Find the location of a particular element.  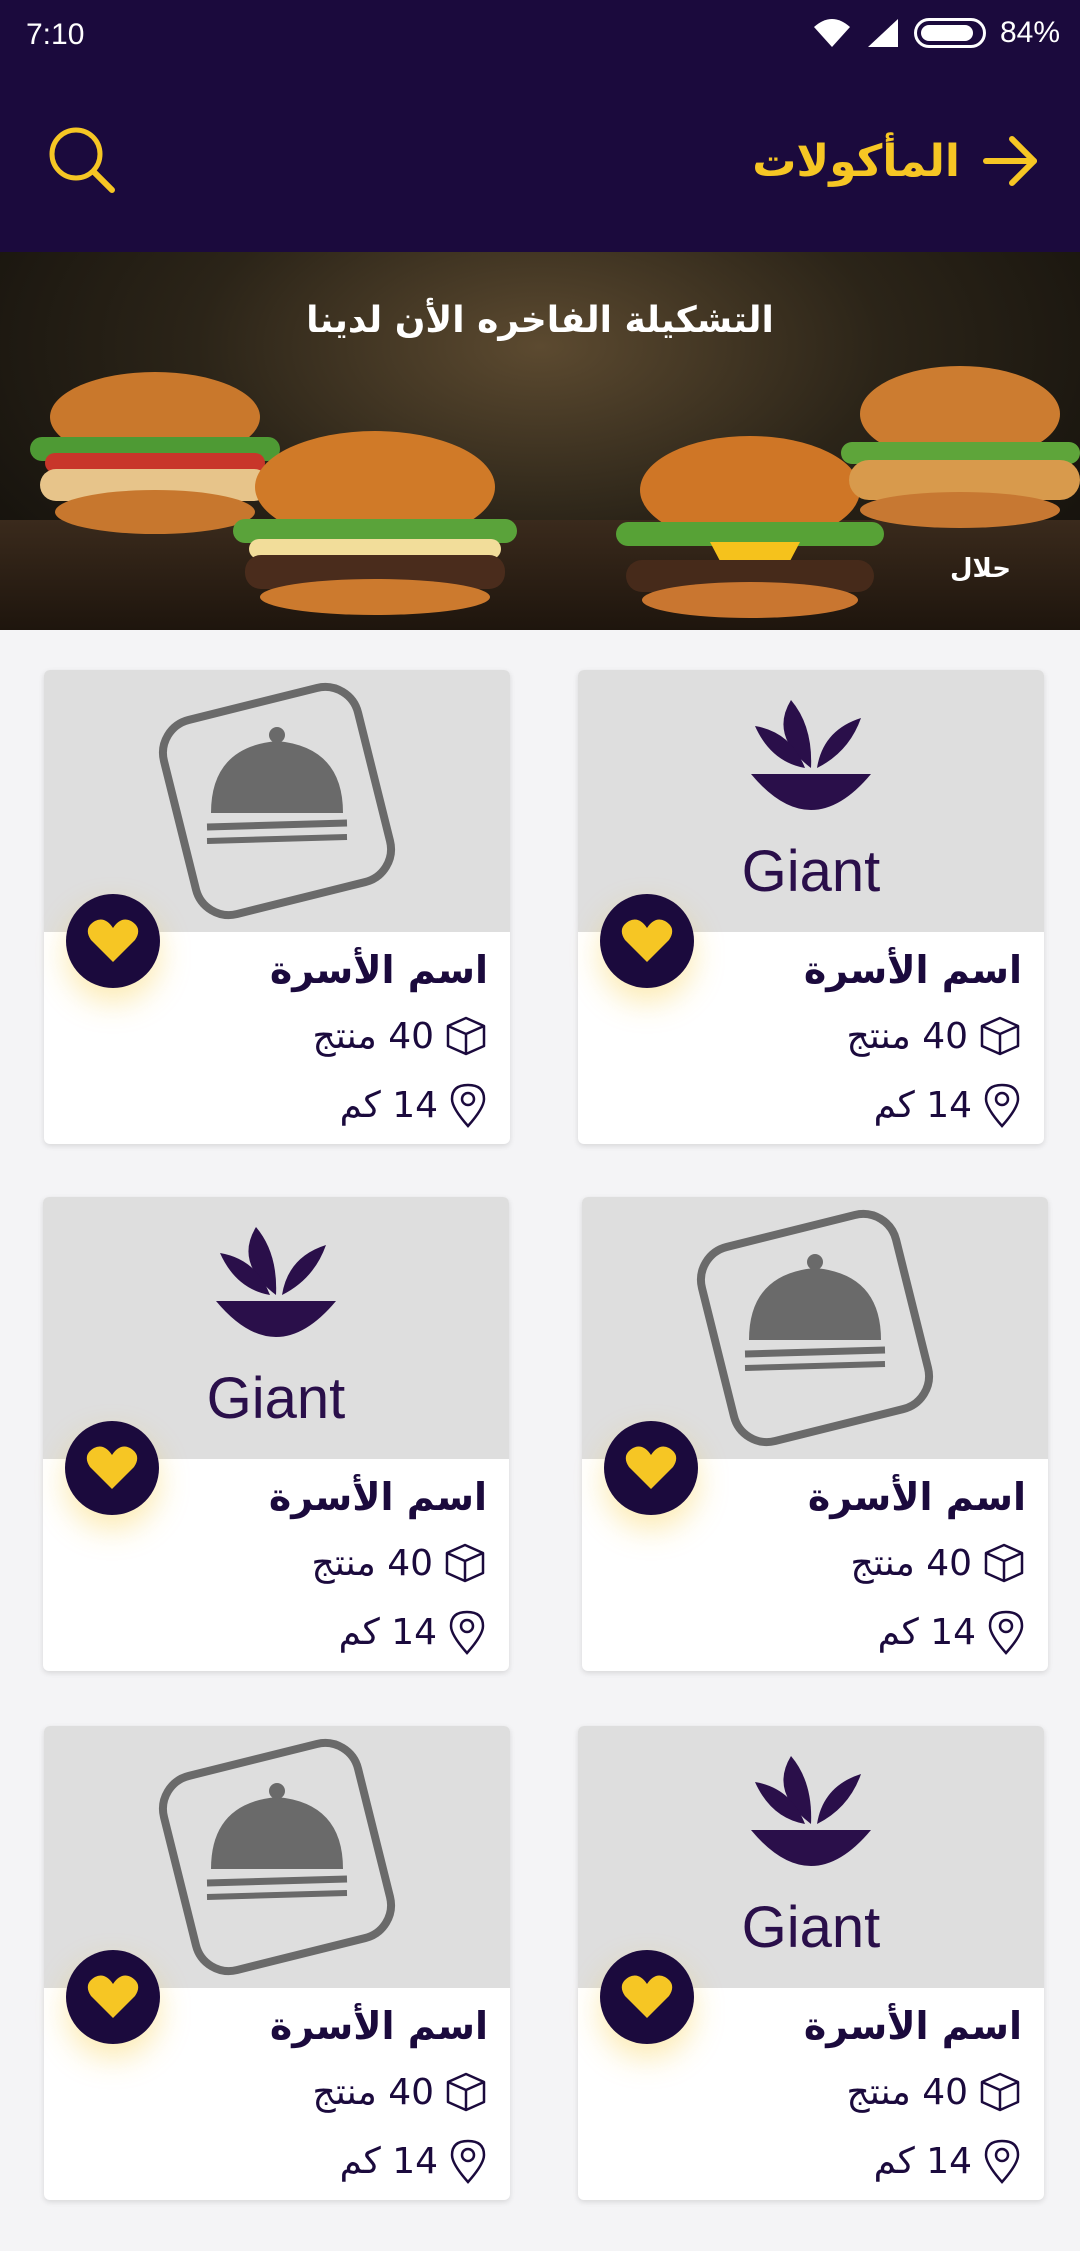

battery-percent: 84% is located at coordinates (1029, 32).